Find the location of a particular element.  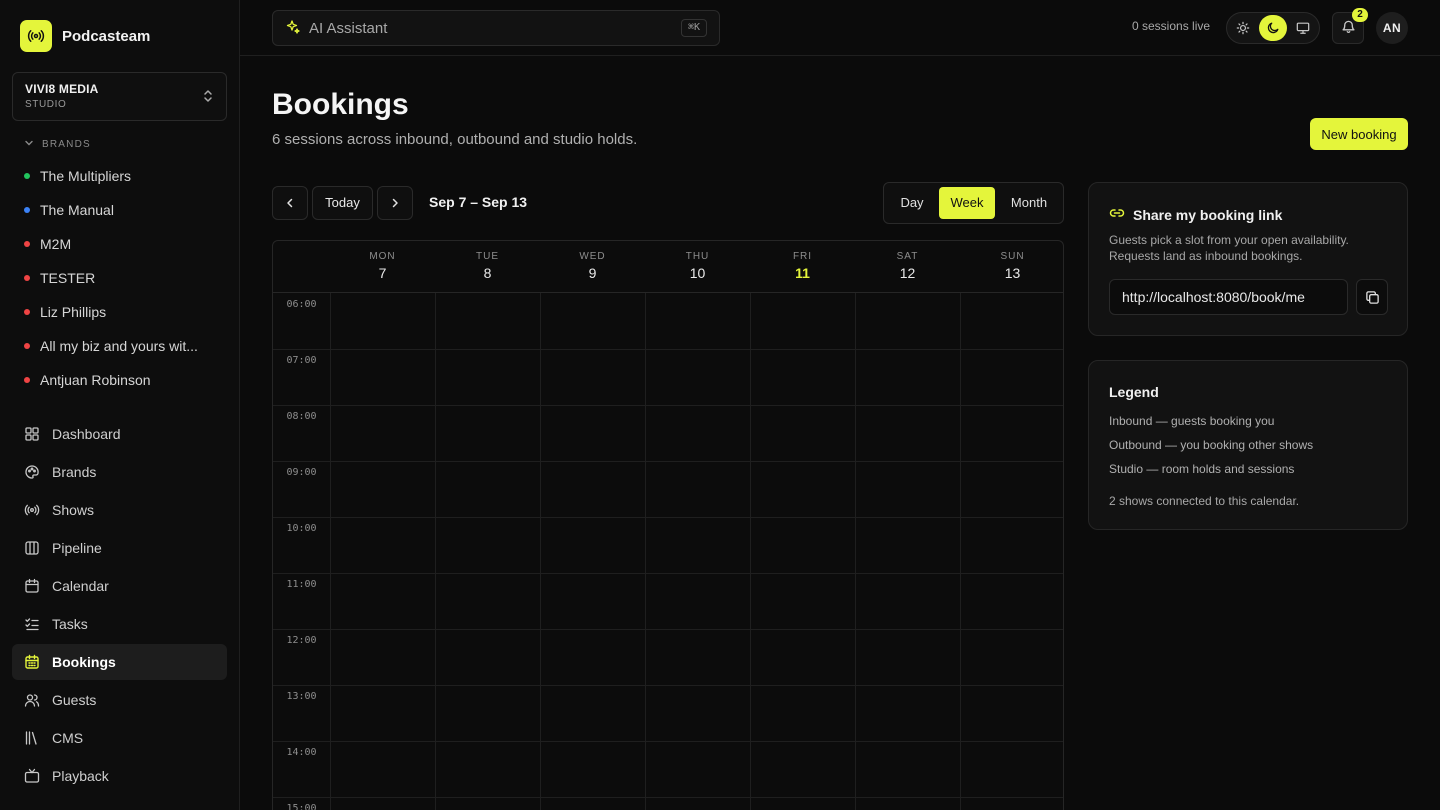

day-number: 8 is located at coordinates (487, 273).